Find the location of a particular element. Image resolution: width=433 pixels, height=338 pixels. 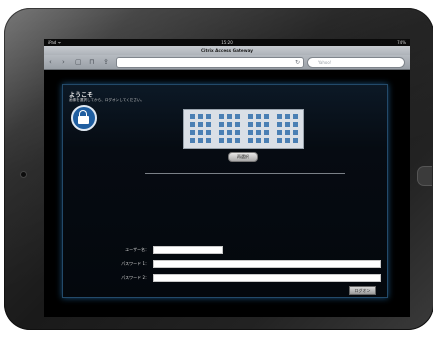

password2-field is located at coordinates (267, 278).